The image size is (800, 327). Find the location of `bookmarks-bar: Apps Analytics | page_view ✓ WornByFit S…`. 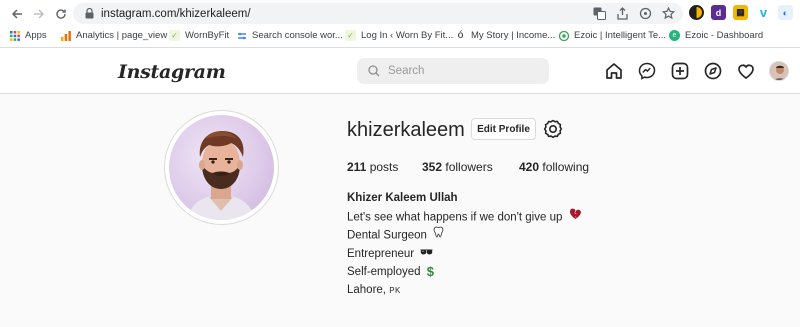

bookmarks-bar: Apps Analytics | page_view ✓ WornByFit S… is located at coordinates (400, 37).